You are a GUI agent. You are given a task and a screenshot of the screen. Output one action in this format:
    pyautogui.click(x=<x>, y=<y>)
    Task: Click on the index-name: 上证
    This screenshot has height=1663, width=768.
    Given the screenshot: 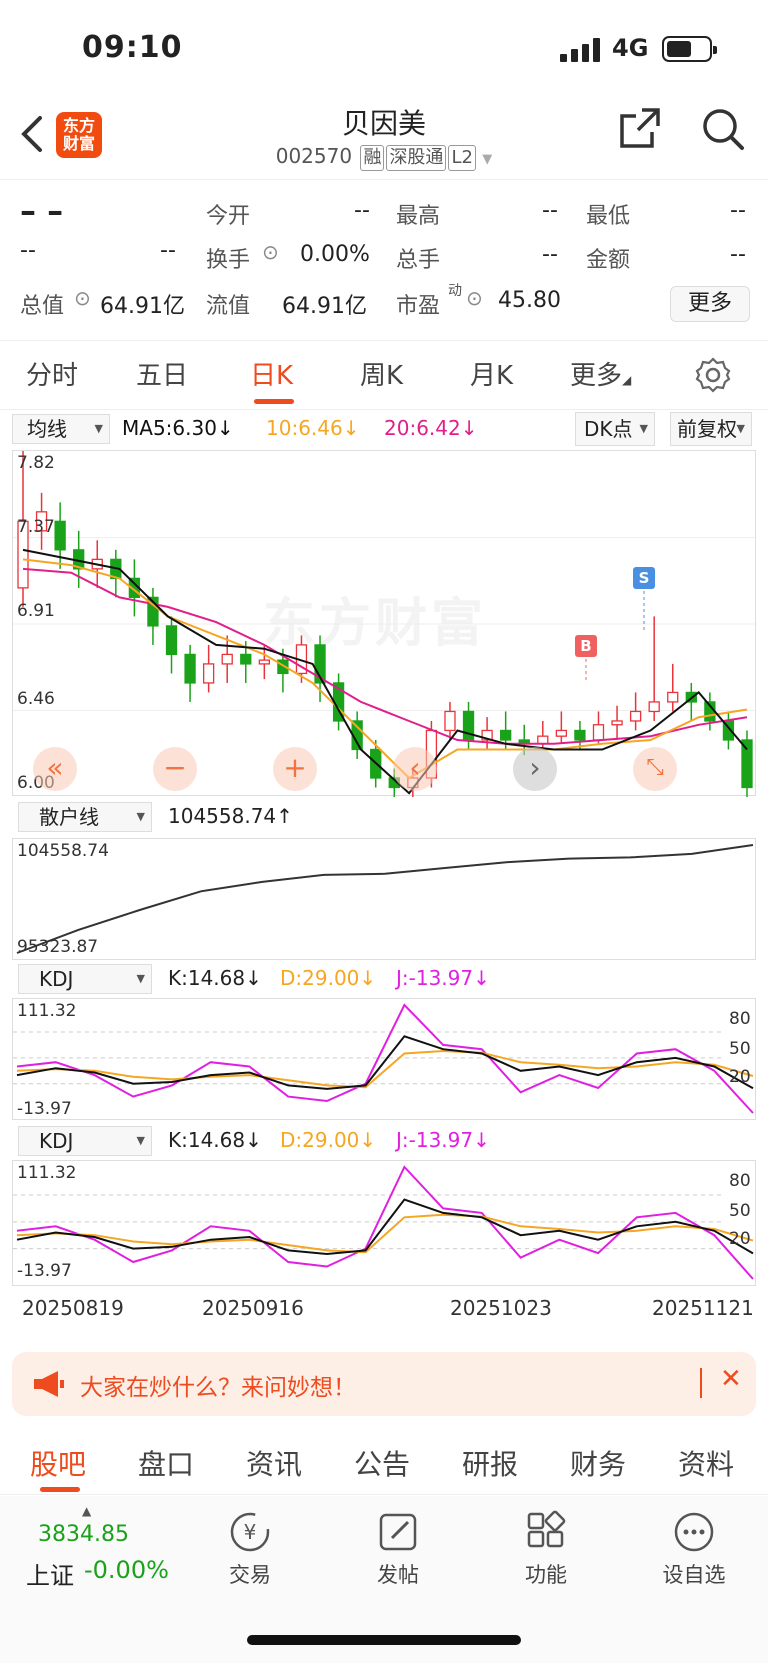 What is the action you would take?
    pyautogui.click(x=50, y=1576)
    